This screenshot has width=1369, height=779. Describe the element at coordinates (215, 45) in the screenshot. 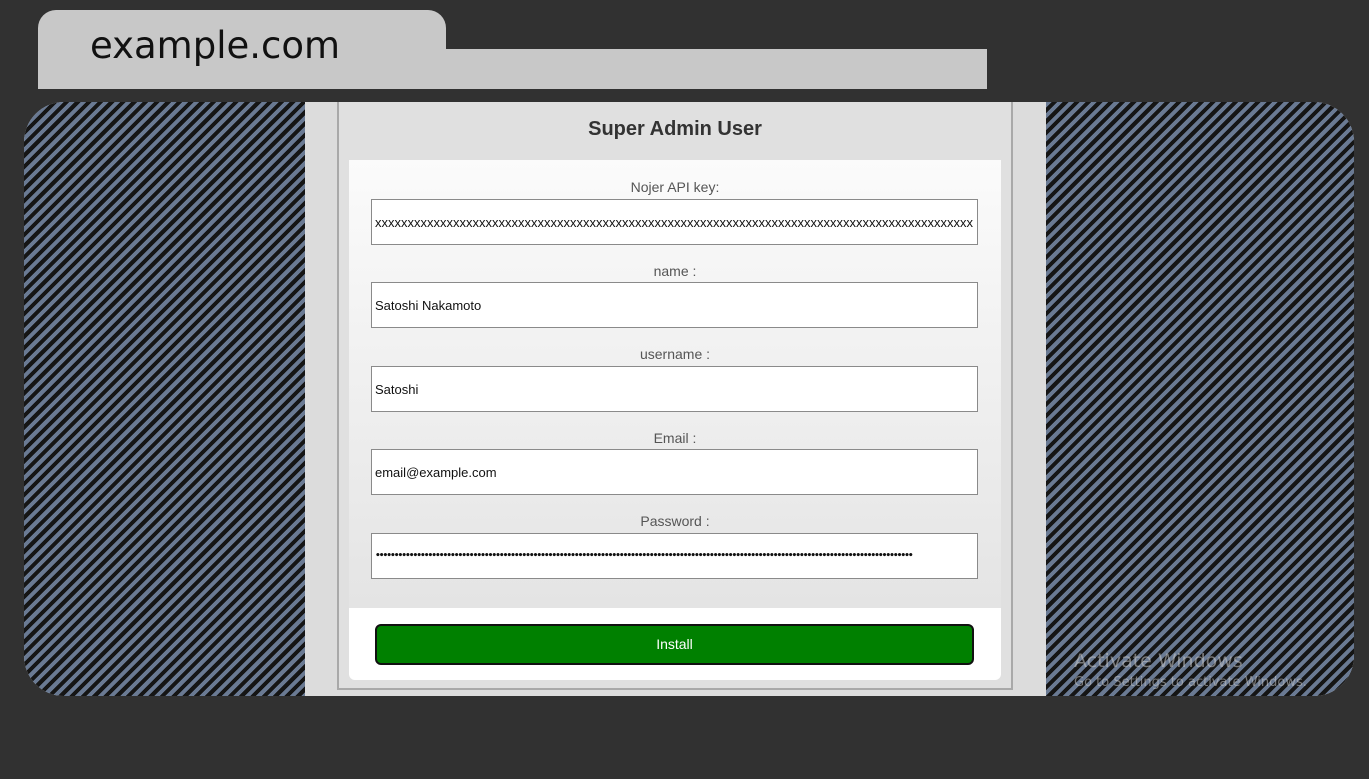

I see `tab-title: example.com` at that location.